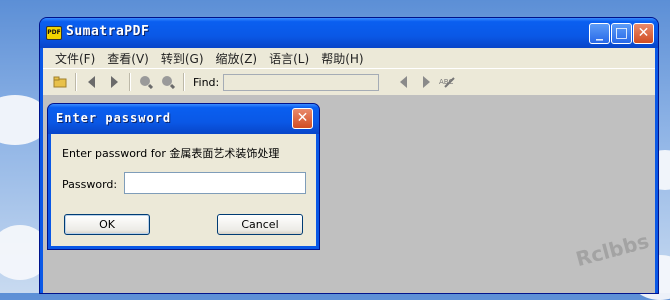 The width and height of the screenshot is (670, 300). What do you see at coordinates (108, 31) in the screenshot?
I see `window-title: SumatraPDF` at bounding box center [108, 31].